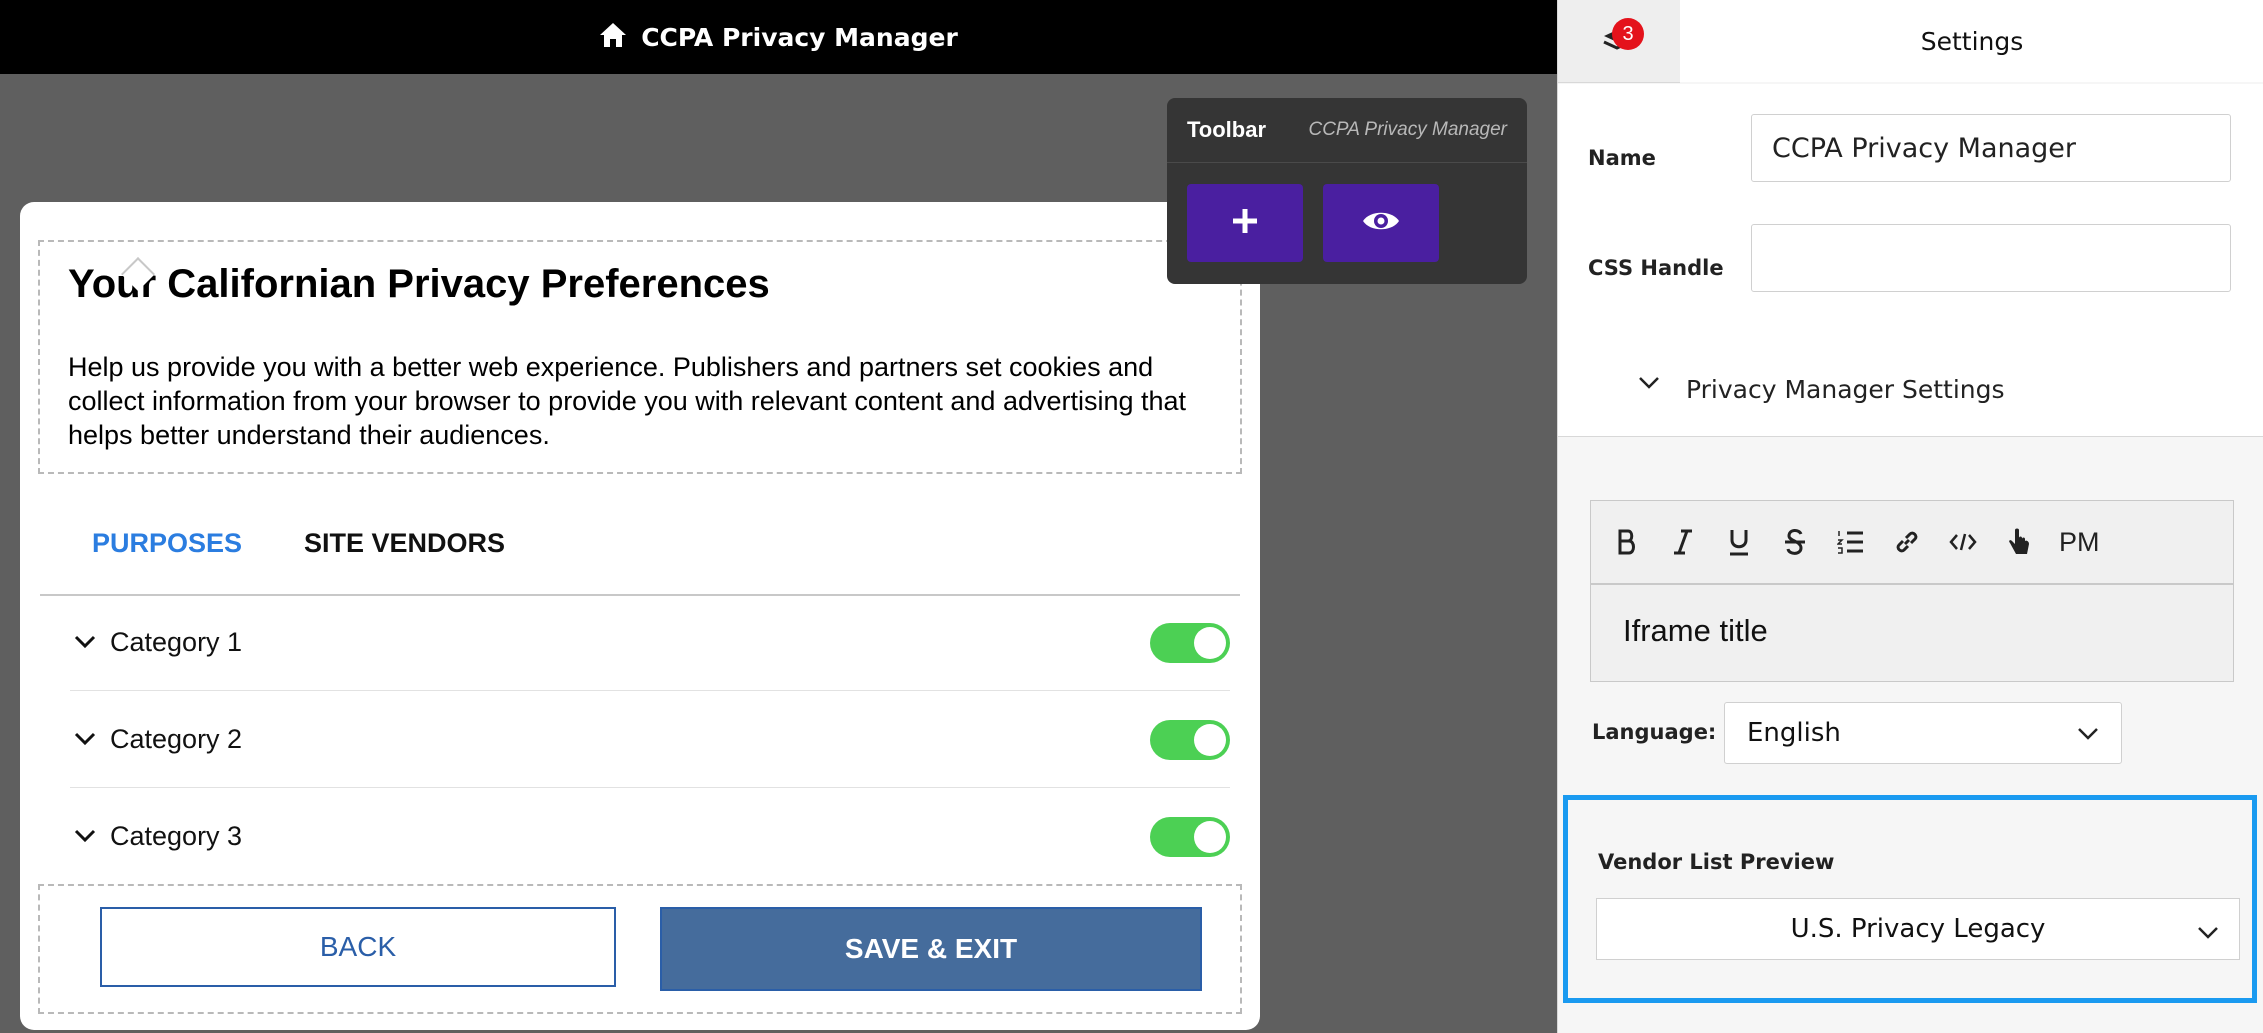 The height and width of the screenshot is (1033, 2263). I want to click on language-select: English, so click(1923, 733).